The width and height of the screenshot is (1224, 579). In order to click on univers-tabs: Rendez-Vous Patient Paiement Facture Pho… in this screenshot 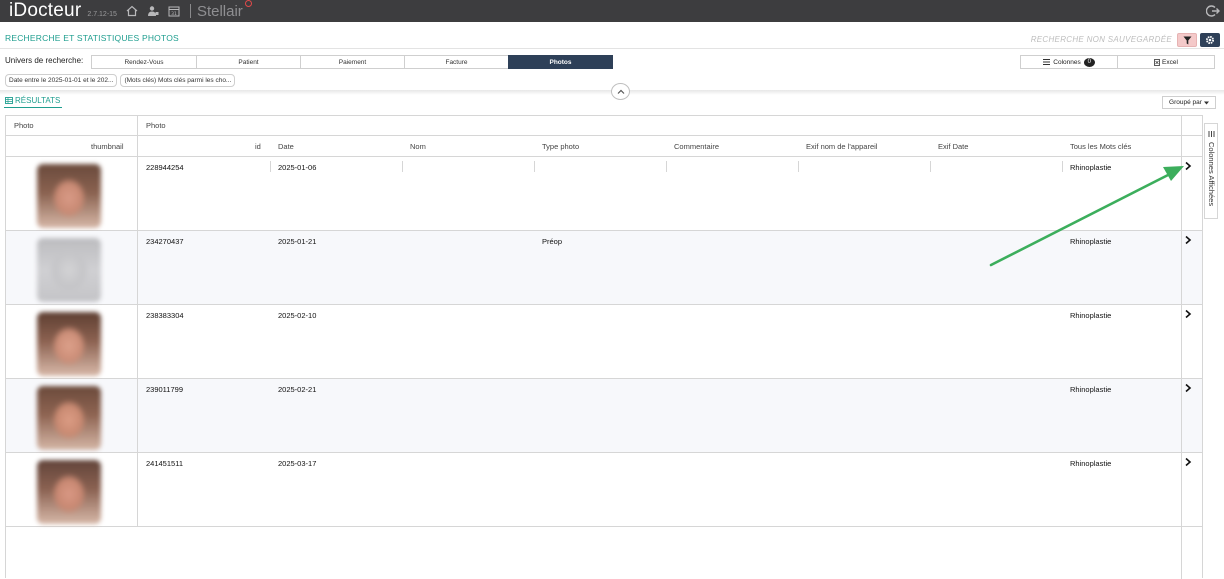, I will do `click(352, 62)`.